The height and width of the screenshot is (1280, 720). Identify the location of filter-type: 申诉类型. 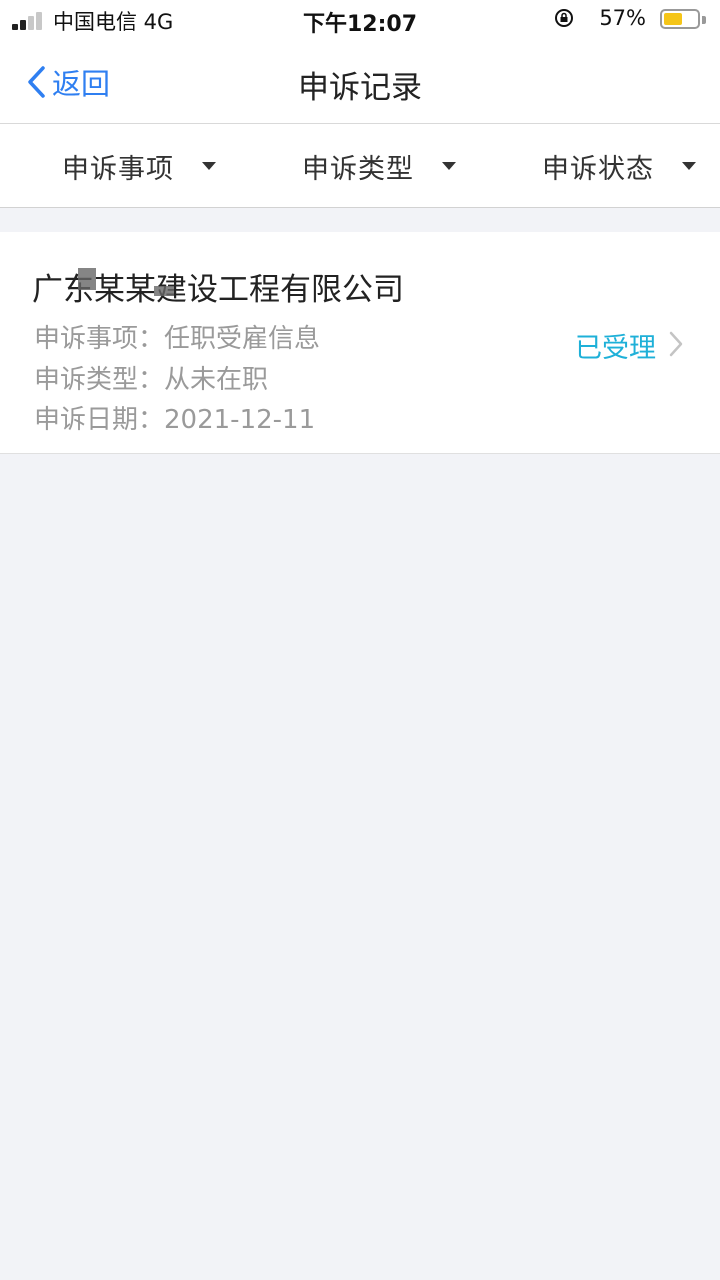
(379, 166).